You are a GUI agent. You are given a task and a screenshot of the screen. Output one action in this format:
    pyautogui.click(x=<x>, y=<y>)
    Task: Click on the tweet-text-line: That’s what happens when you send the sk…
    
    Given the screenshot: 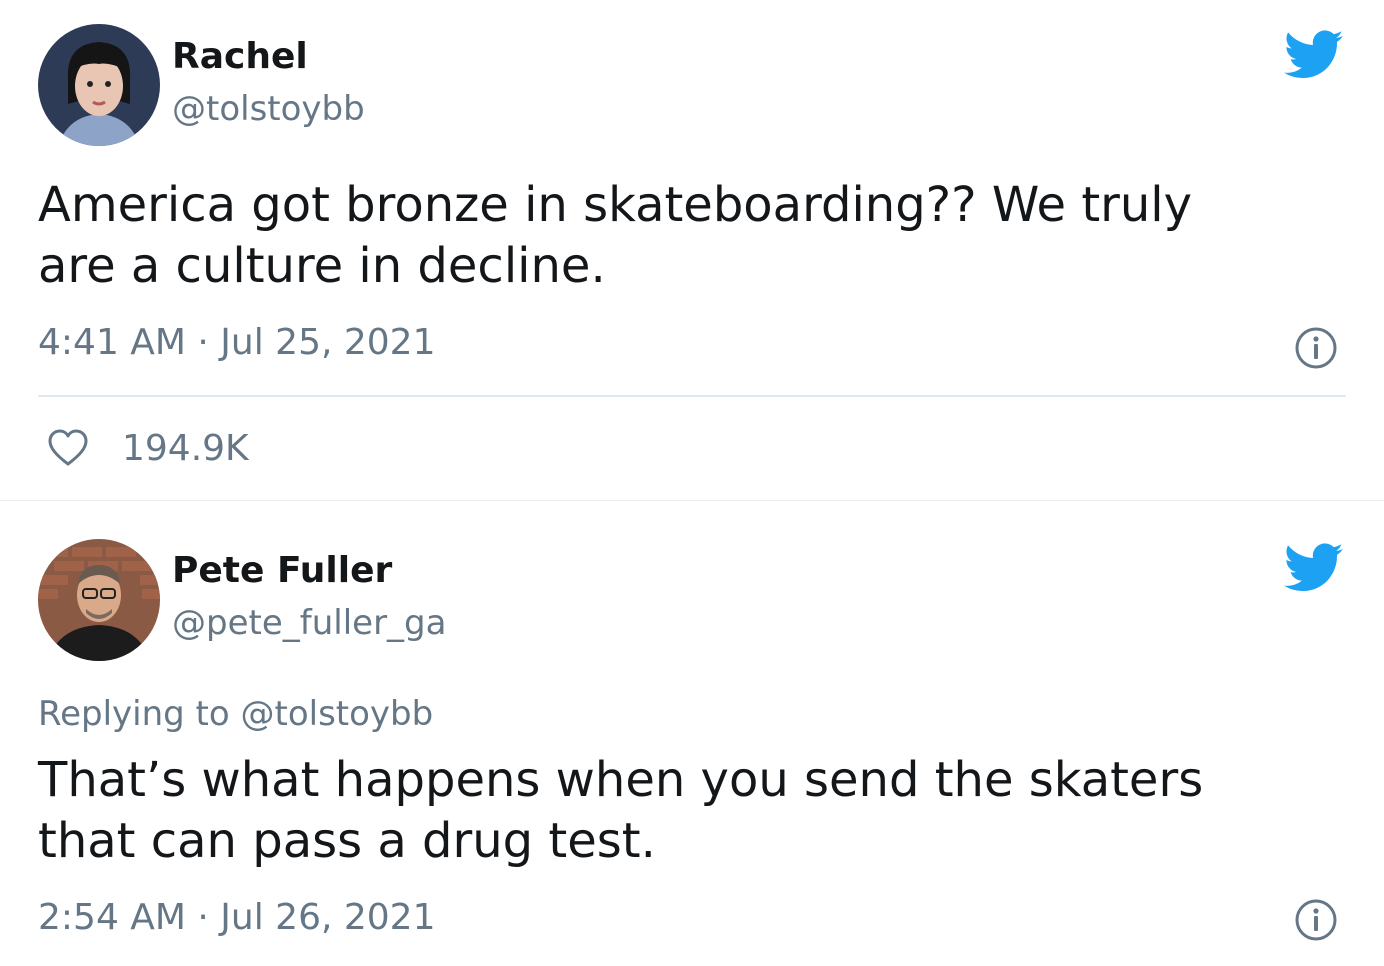 What is the action you would take?
    pyautogui.click(x=621, y=780)
    